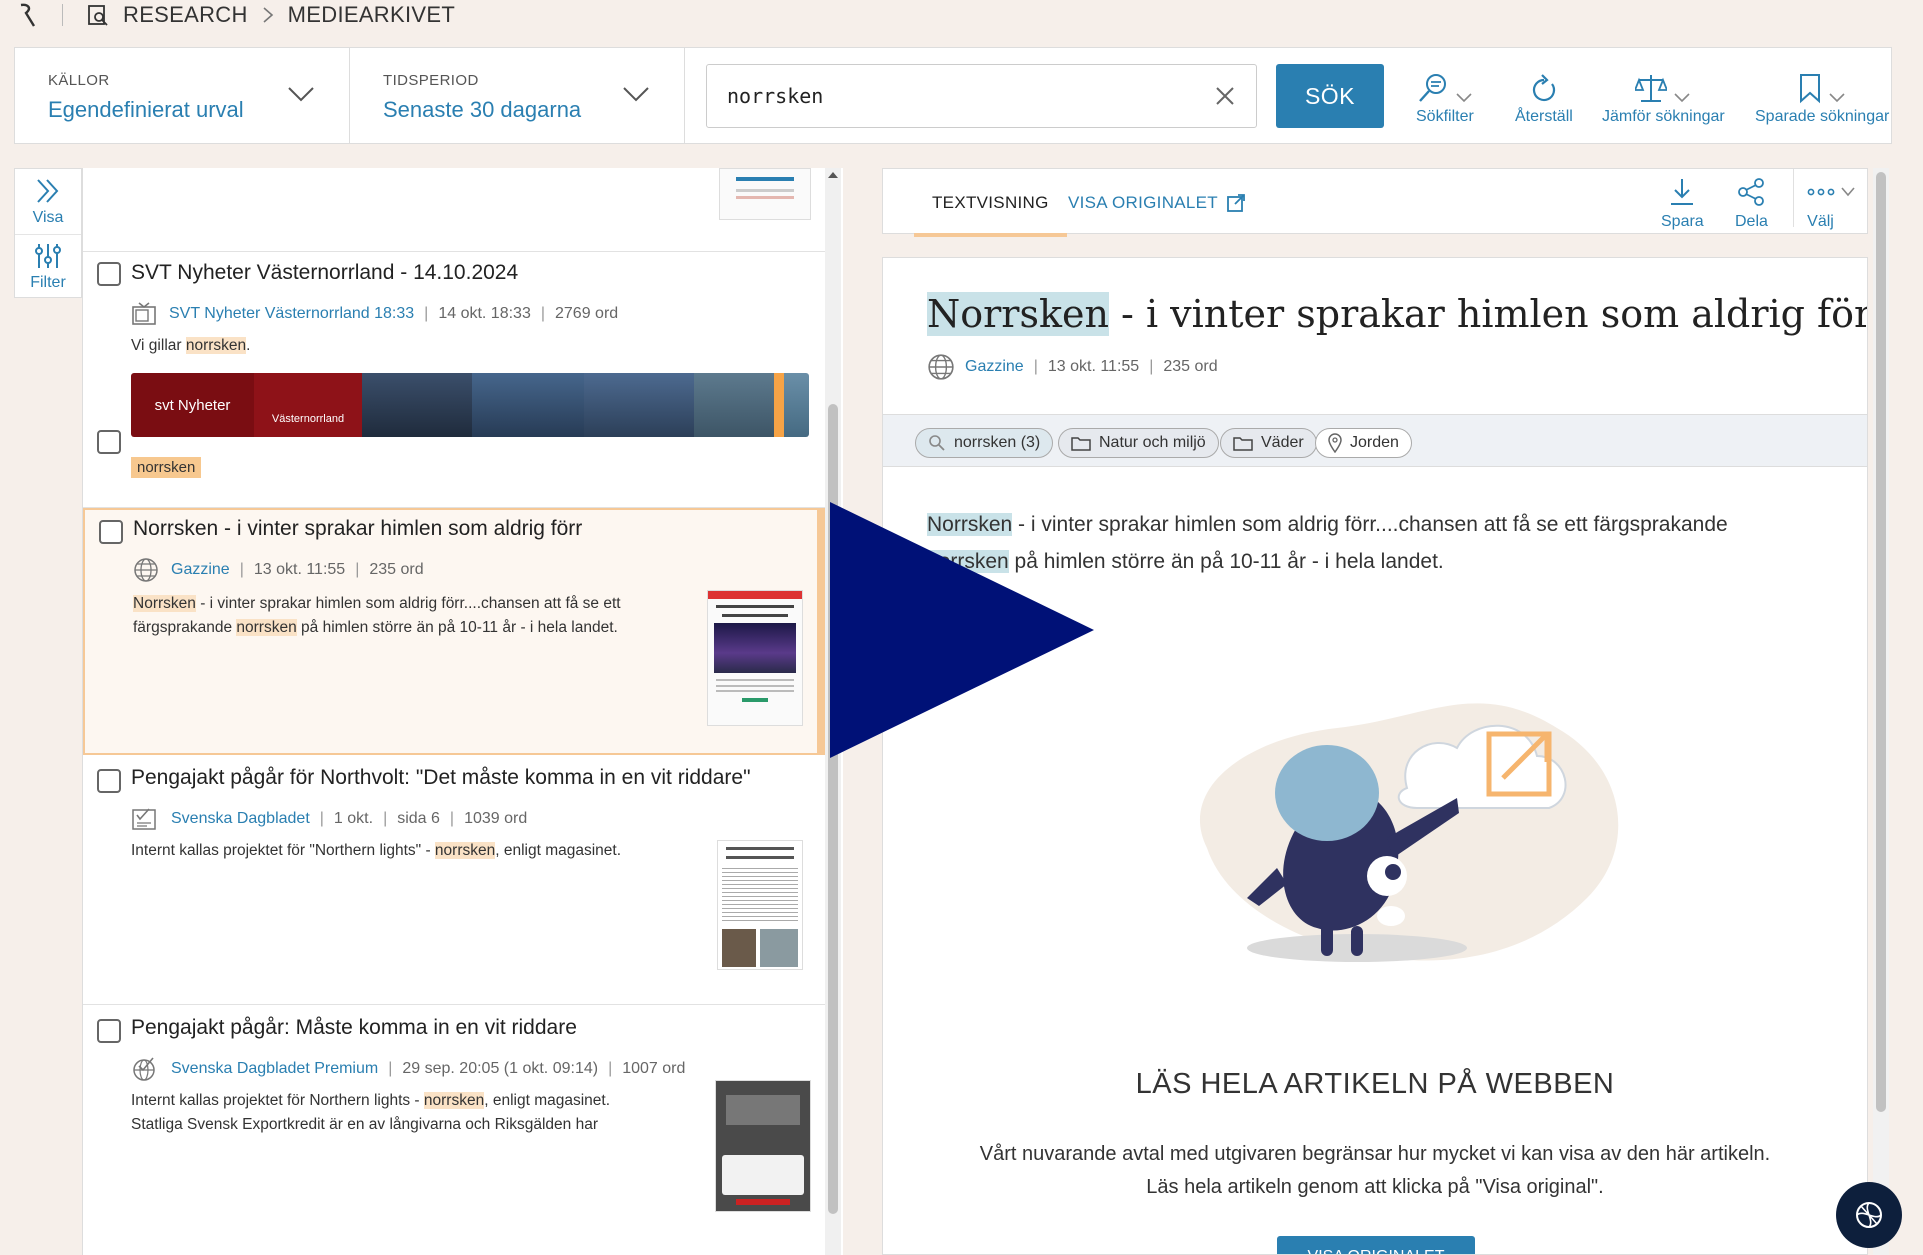 The height and width of the screenshot is (1255, 1923). I want to click on breadcrumb-research: RESEARCH, so click(185, 15).